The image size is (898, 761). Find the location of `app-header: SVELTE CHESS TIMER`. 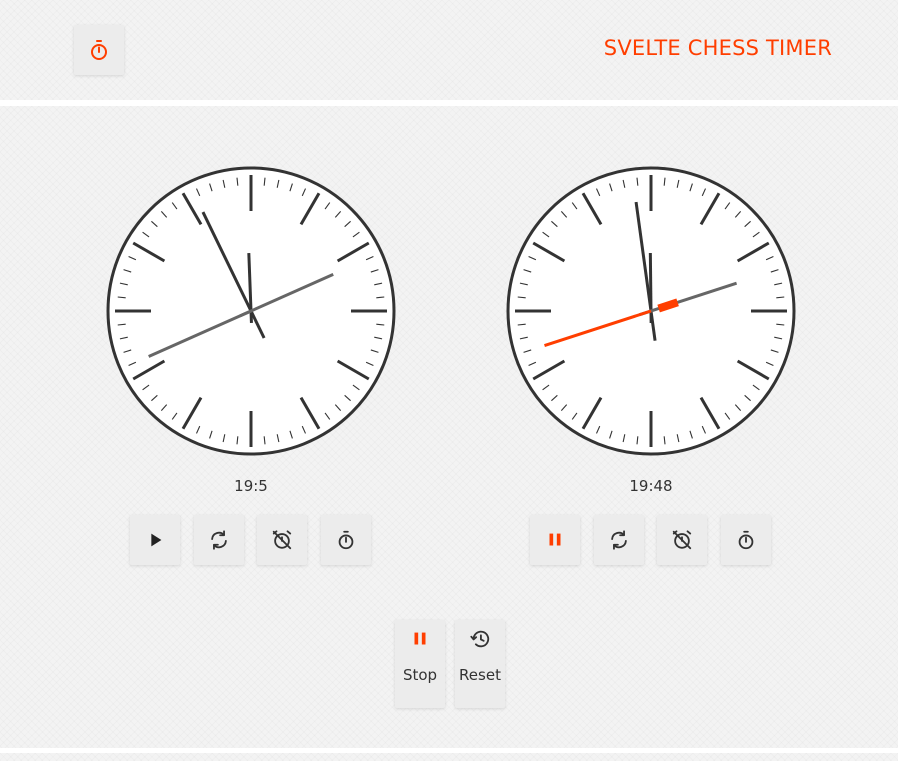

app-header: SVELTE CHESS TIMER is located at coordinates (449, 50).